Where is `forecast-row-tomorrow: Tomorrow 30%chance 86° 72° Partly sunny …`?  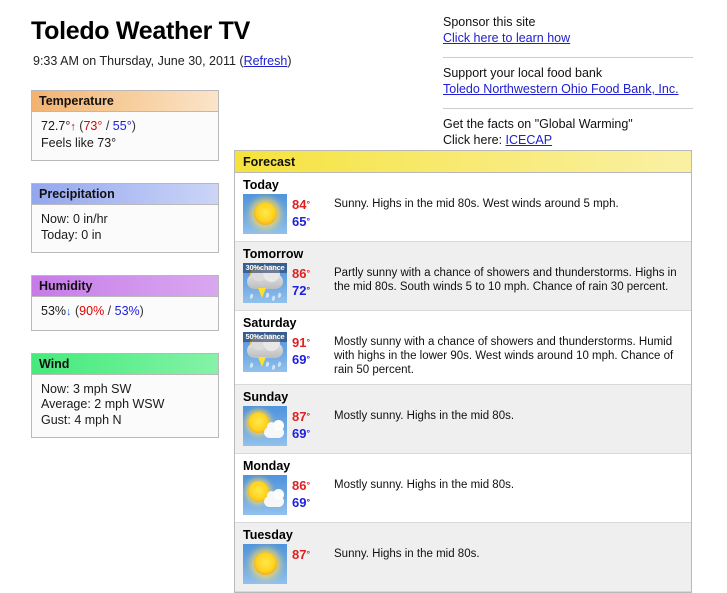 forecast-row-tomorrow: Tomorrow 30%chance 86° 72° Partly sunny … is located at coordinates (463, 276).